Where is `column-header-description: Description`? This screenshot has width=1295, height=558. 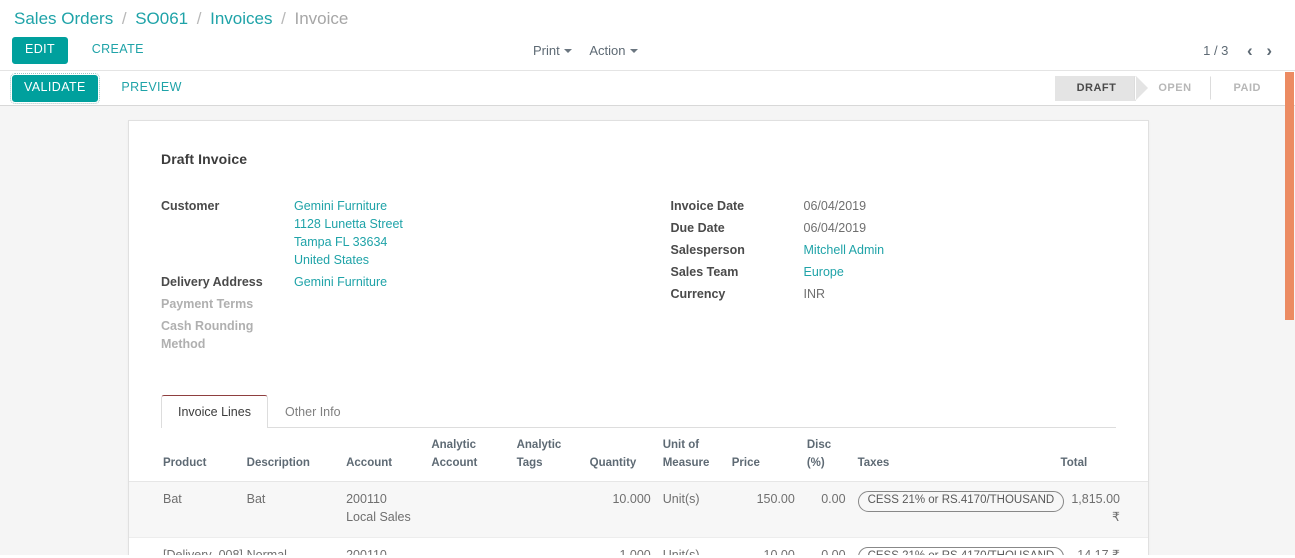
column-header-description: Description is located at coordinates (290, 455).